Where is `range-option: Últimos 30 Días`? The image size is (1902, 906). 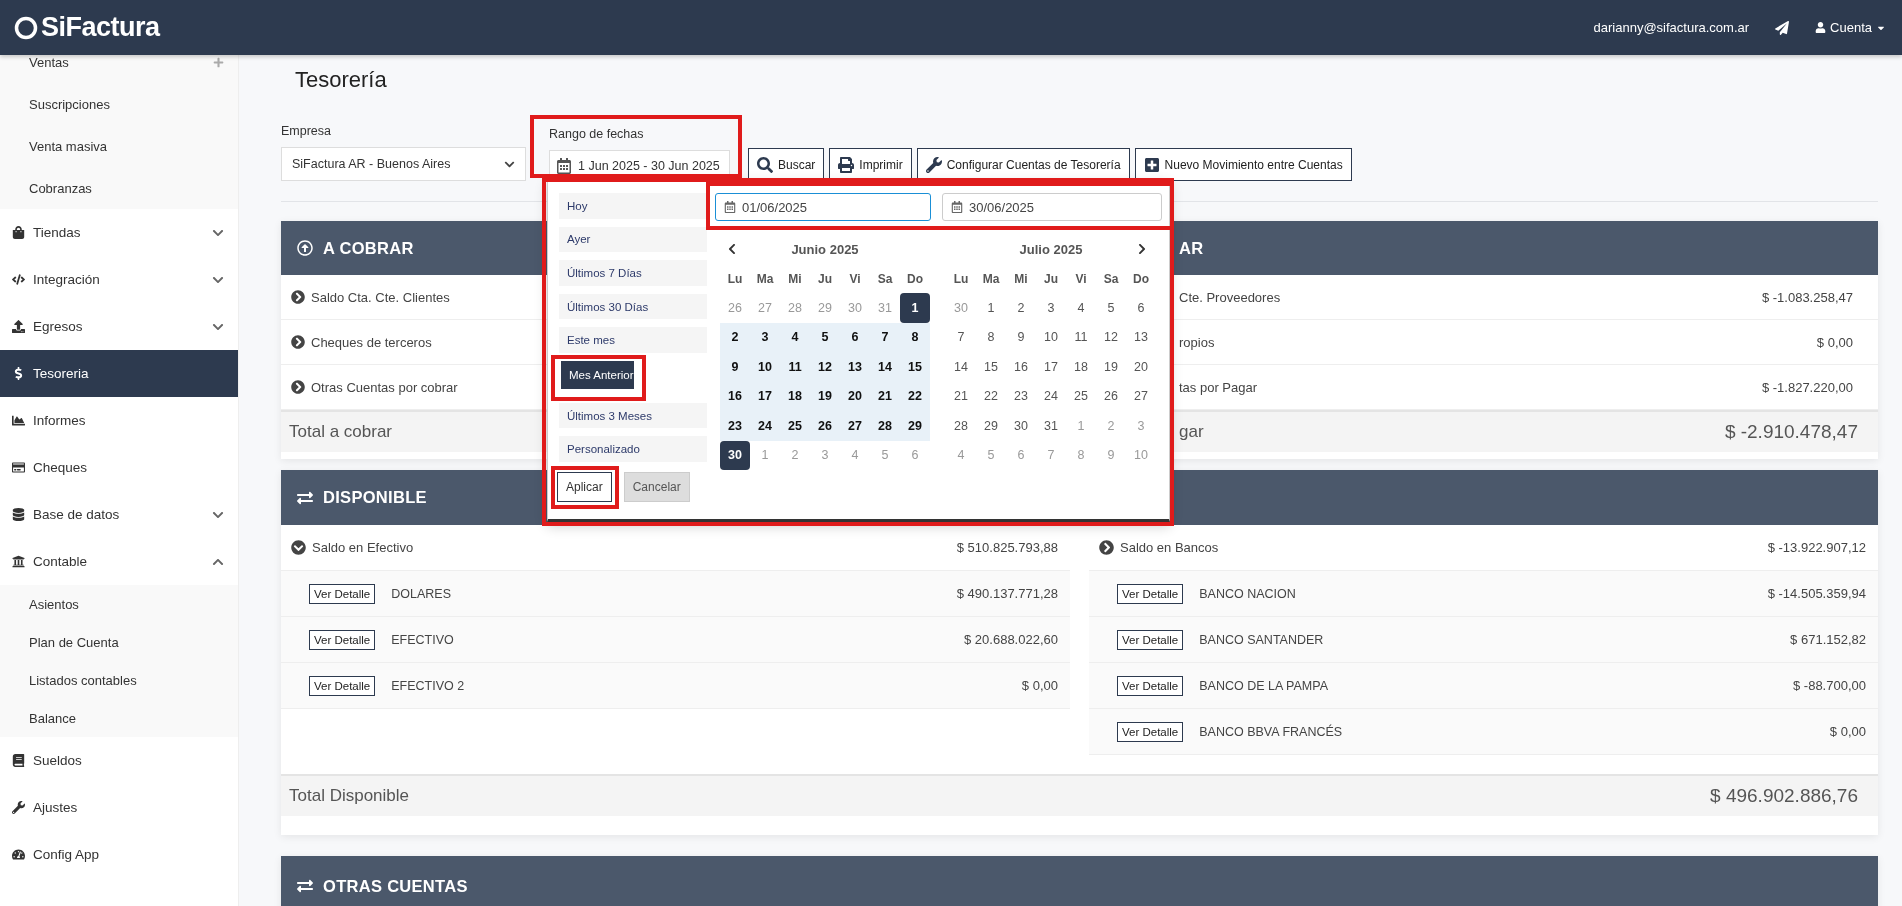 range-option: Últimos 30 Días is located at coordinates (633, 306).